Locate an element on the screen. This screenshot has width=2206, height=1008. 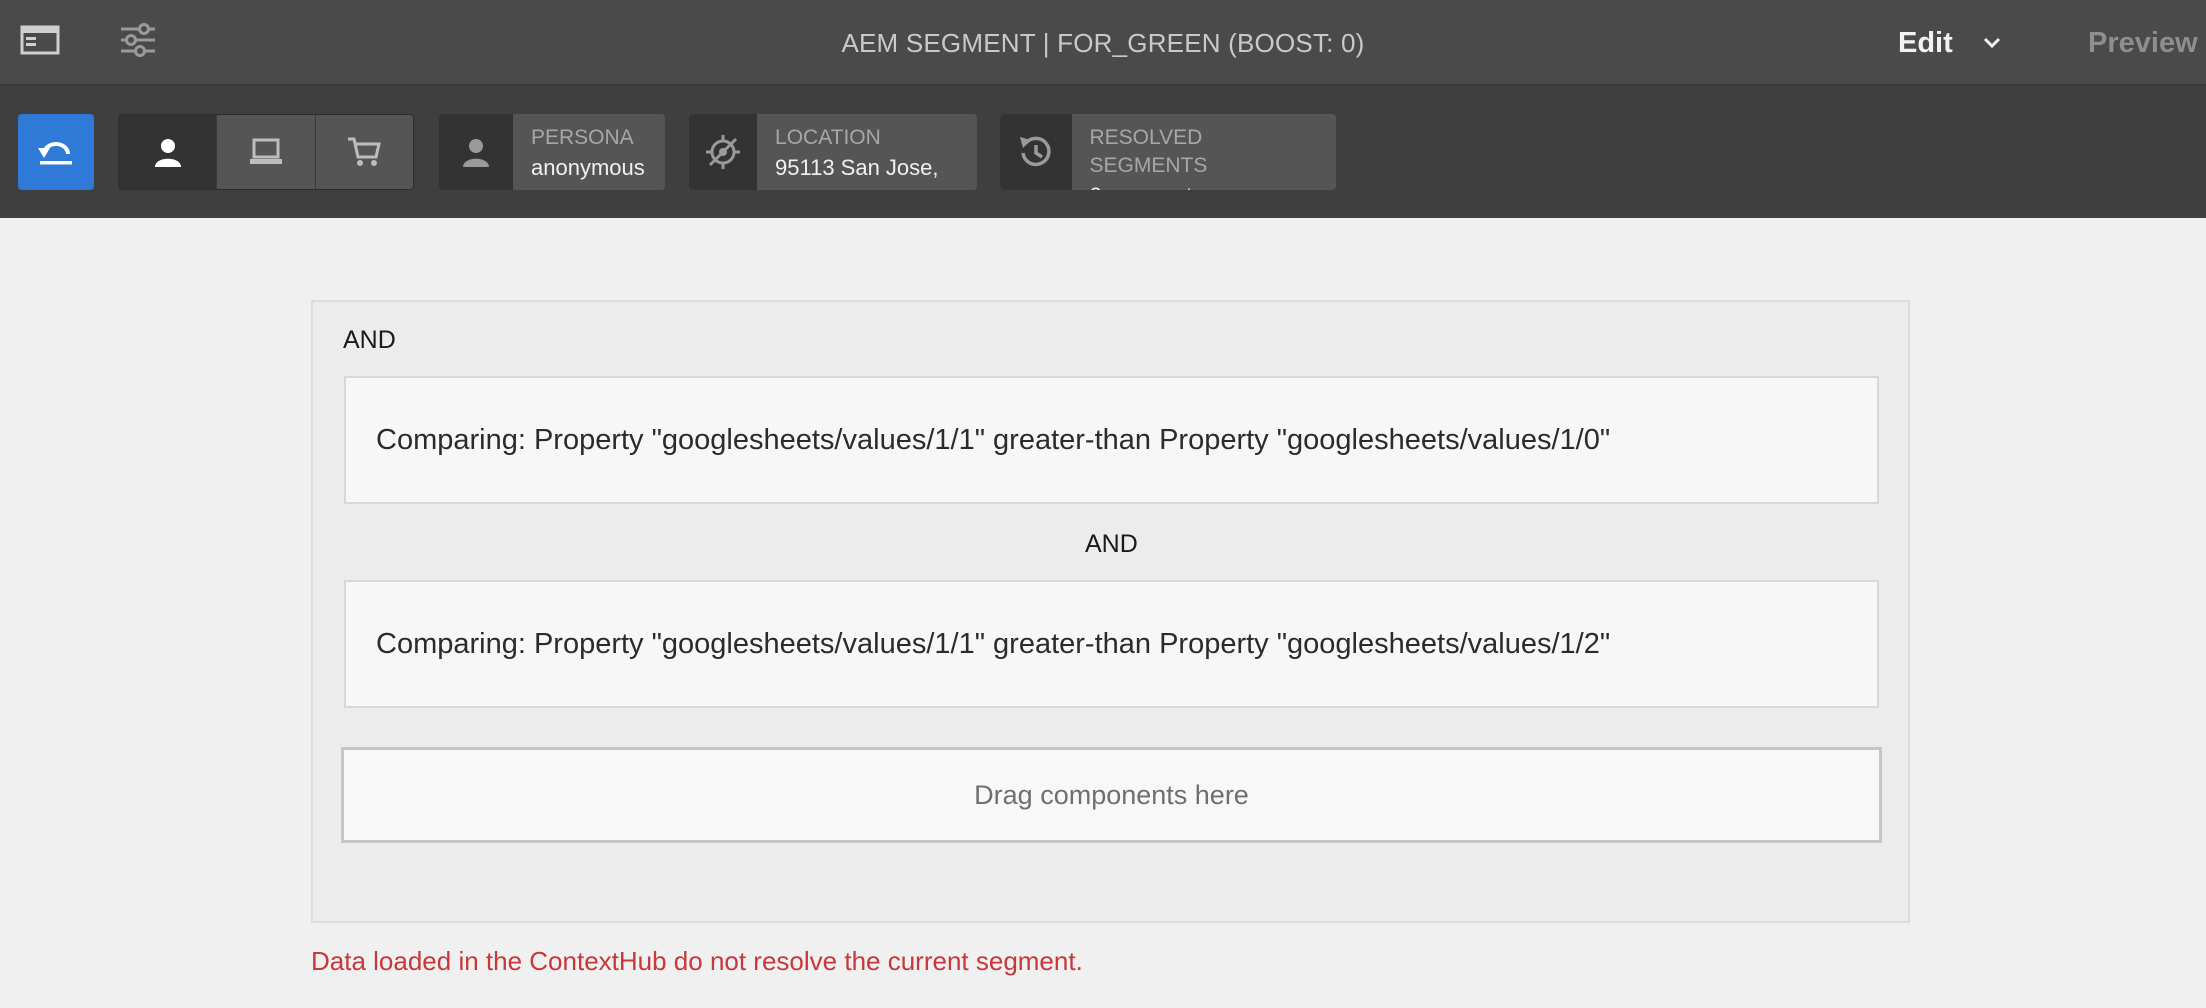
top-operator-label: AND is located at coordinates (369, 340).